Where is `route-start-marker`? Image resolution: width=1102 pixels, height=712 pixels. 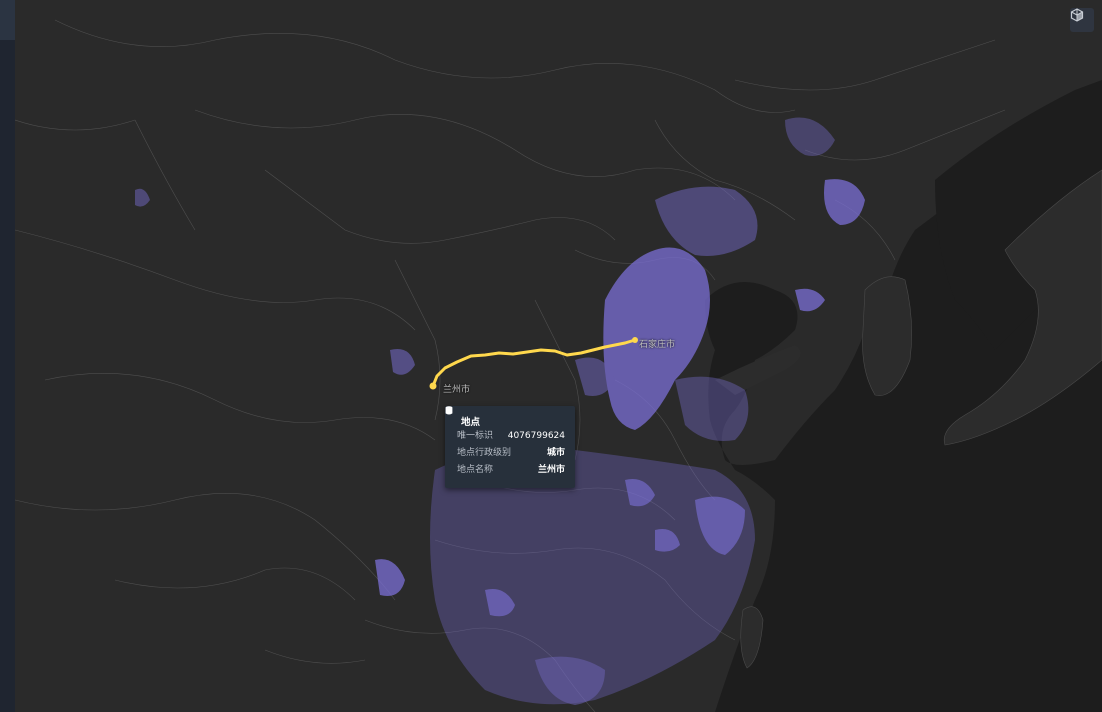 route-start-marker is located at coordinates (433, 386).